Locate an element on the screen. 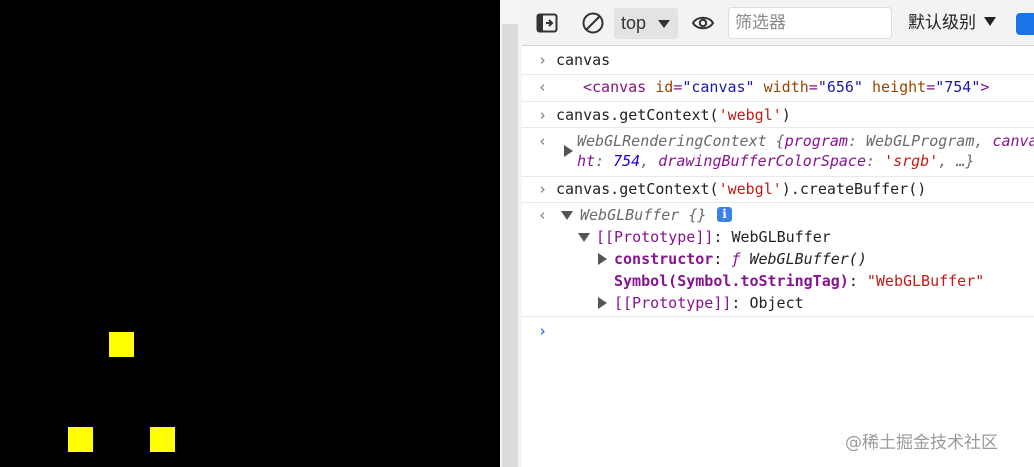 The image size is (1034, 467). filter-input: 筛选器 is located at coordinates (810, 23).